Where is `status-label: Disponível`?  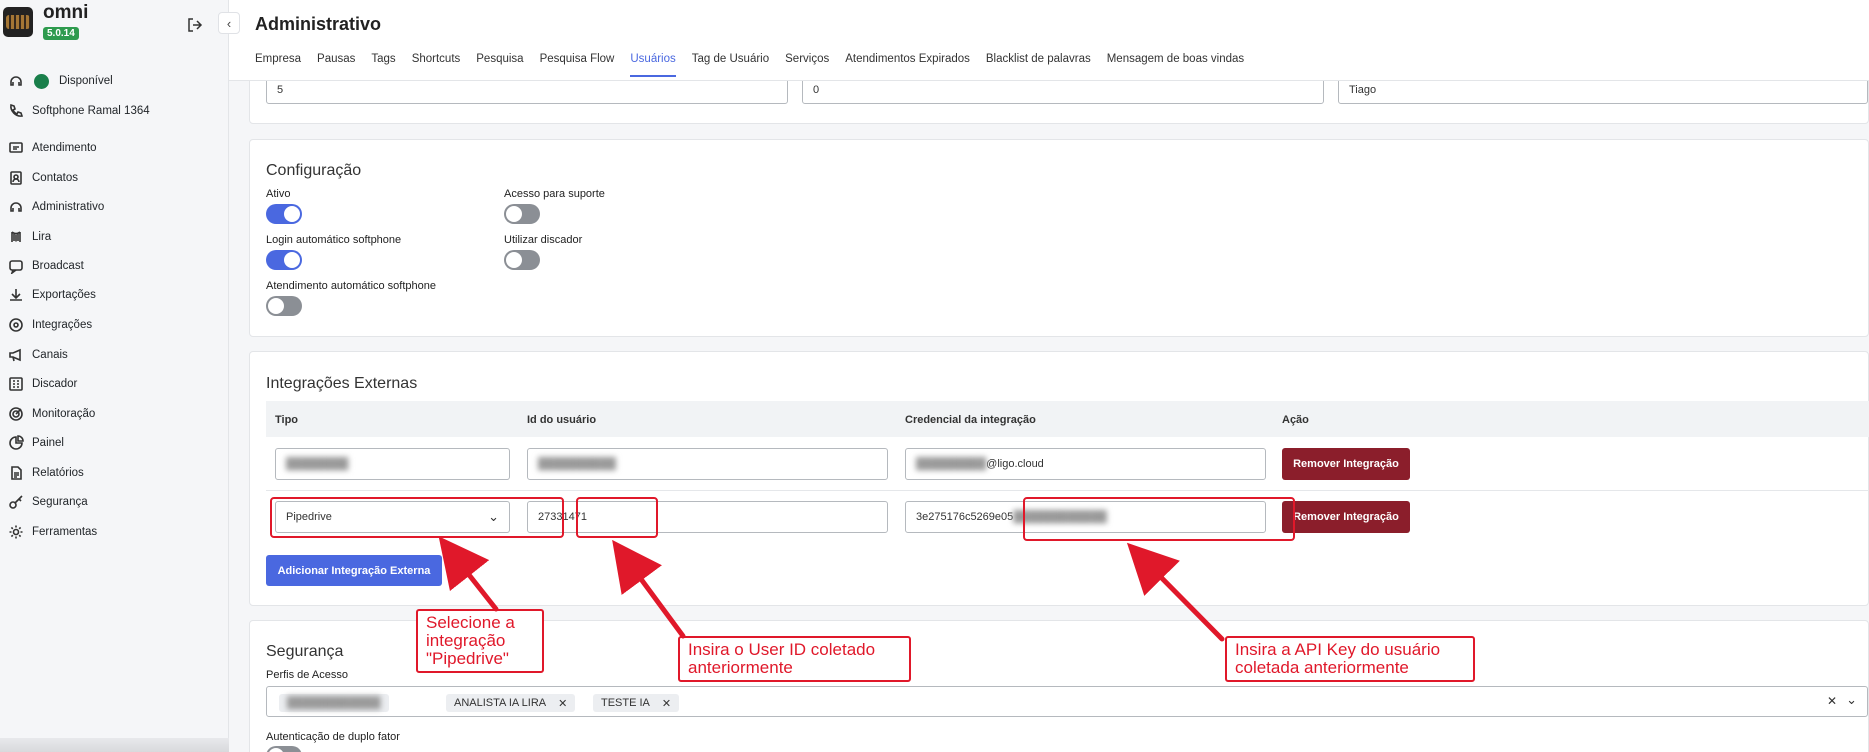 status-label: Disponível is located at coordinates (86, 81).